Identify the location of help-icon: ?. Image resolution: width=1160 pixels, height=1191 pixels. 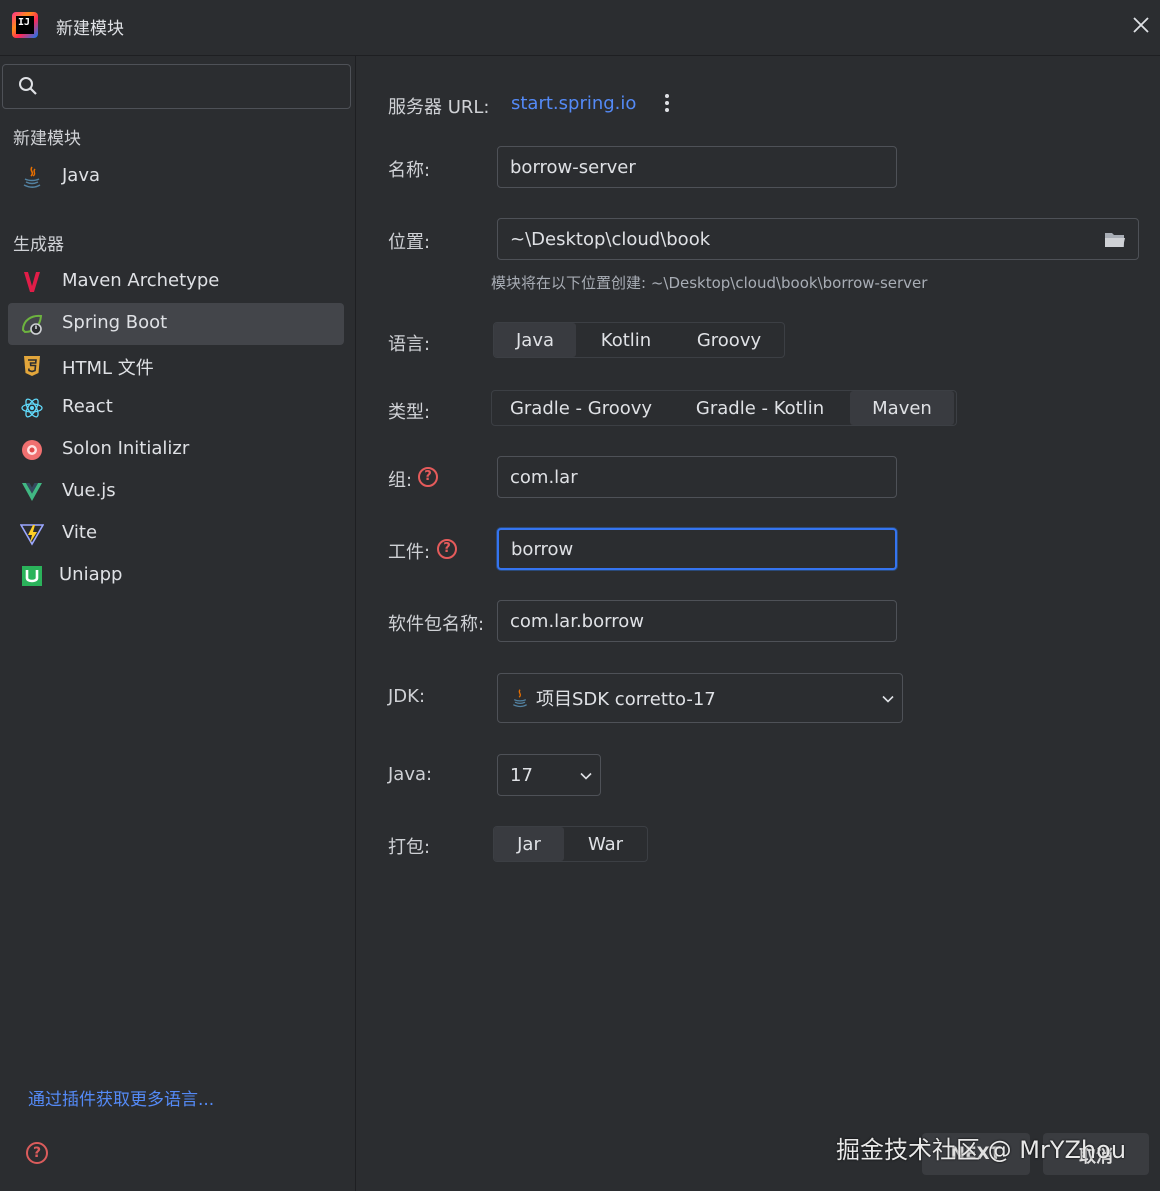
(37, 1153).